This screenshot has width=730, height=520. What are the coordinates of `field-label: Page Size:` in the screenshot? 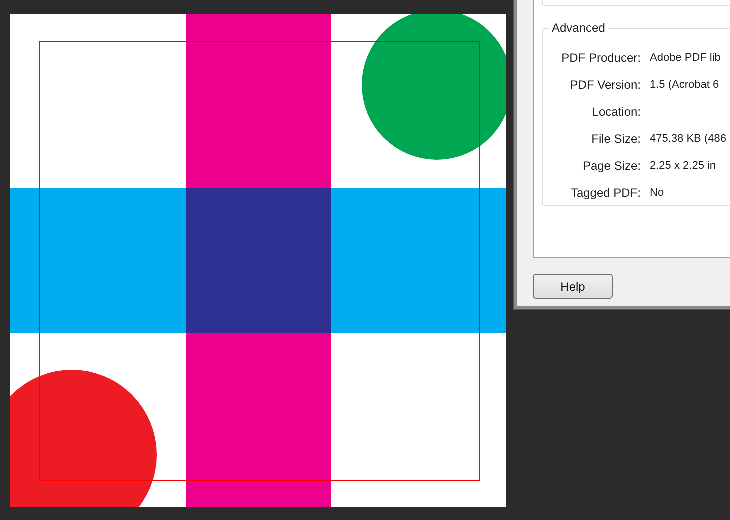 It's located at (611, 165).